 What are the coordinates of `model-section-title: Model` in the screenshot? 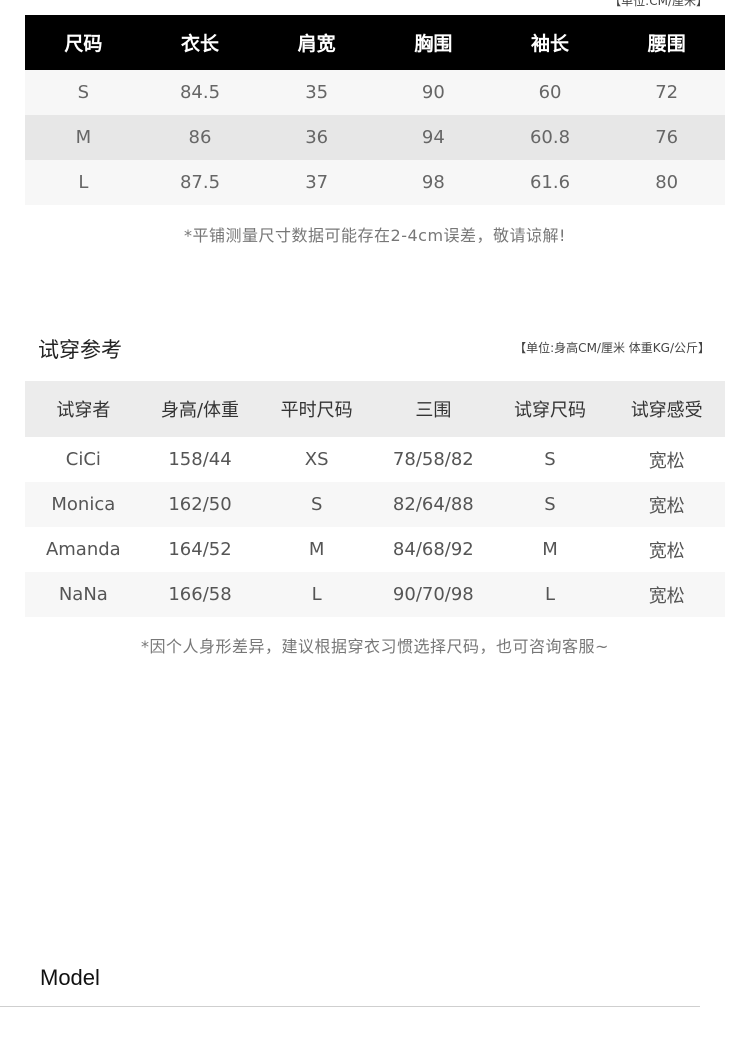 It's located at (70, 977).